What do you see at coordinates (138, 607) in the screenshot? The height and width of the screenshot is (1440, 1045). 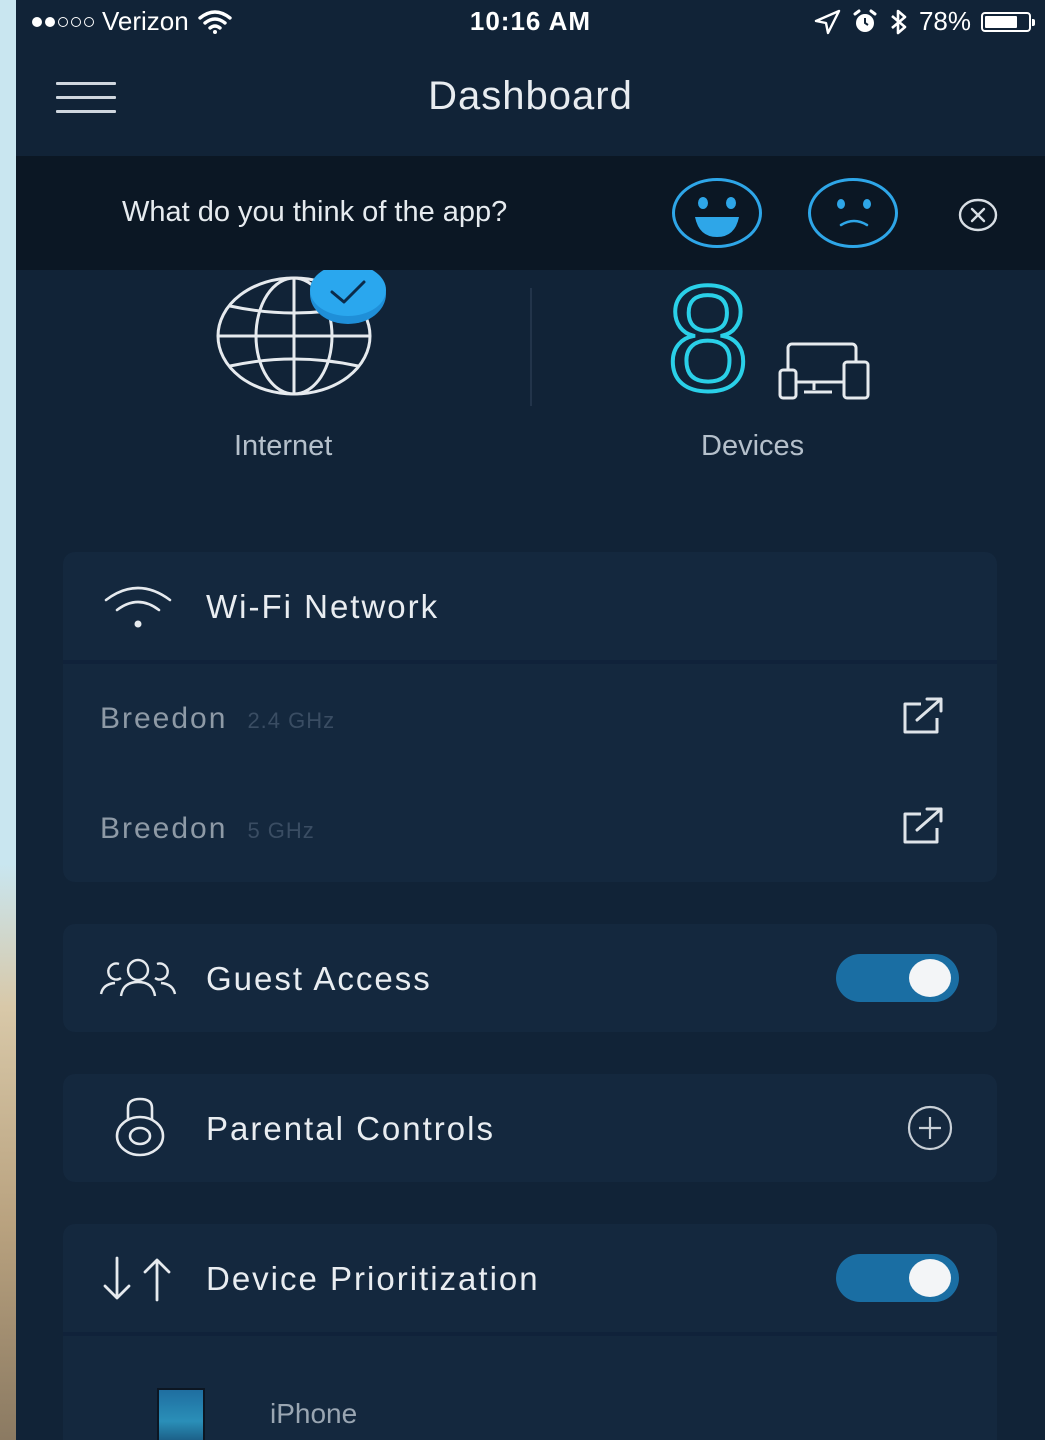 I see `wifi-icon` at bounding box center [138, 607].